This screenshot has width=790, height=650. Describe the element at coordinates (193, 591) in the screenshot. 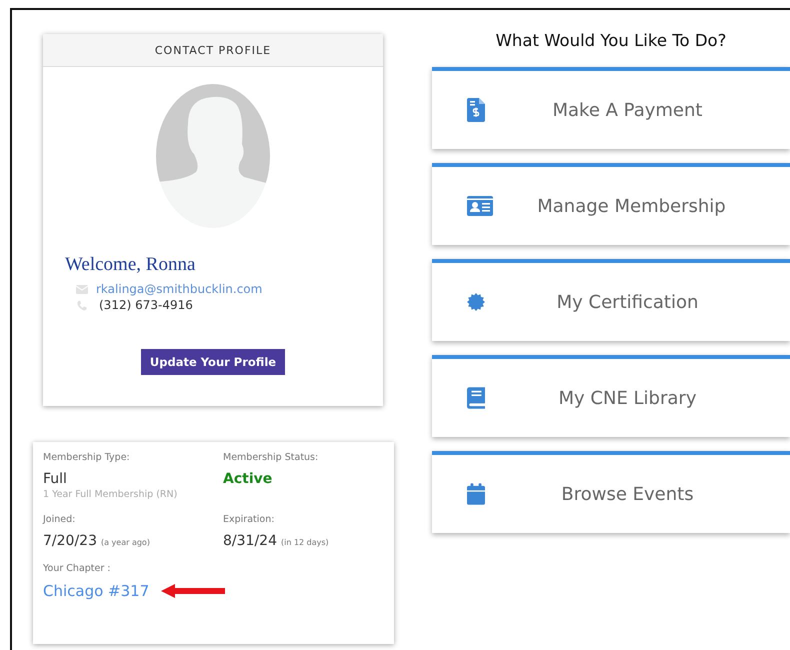

I see `arrow-drawing` at that location.